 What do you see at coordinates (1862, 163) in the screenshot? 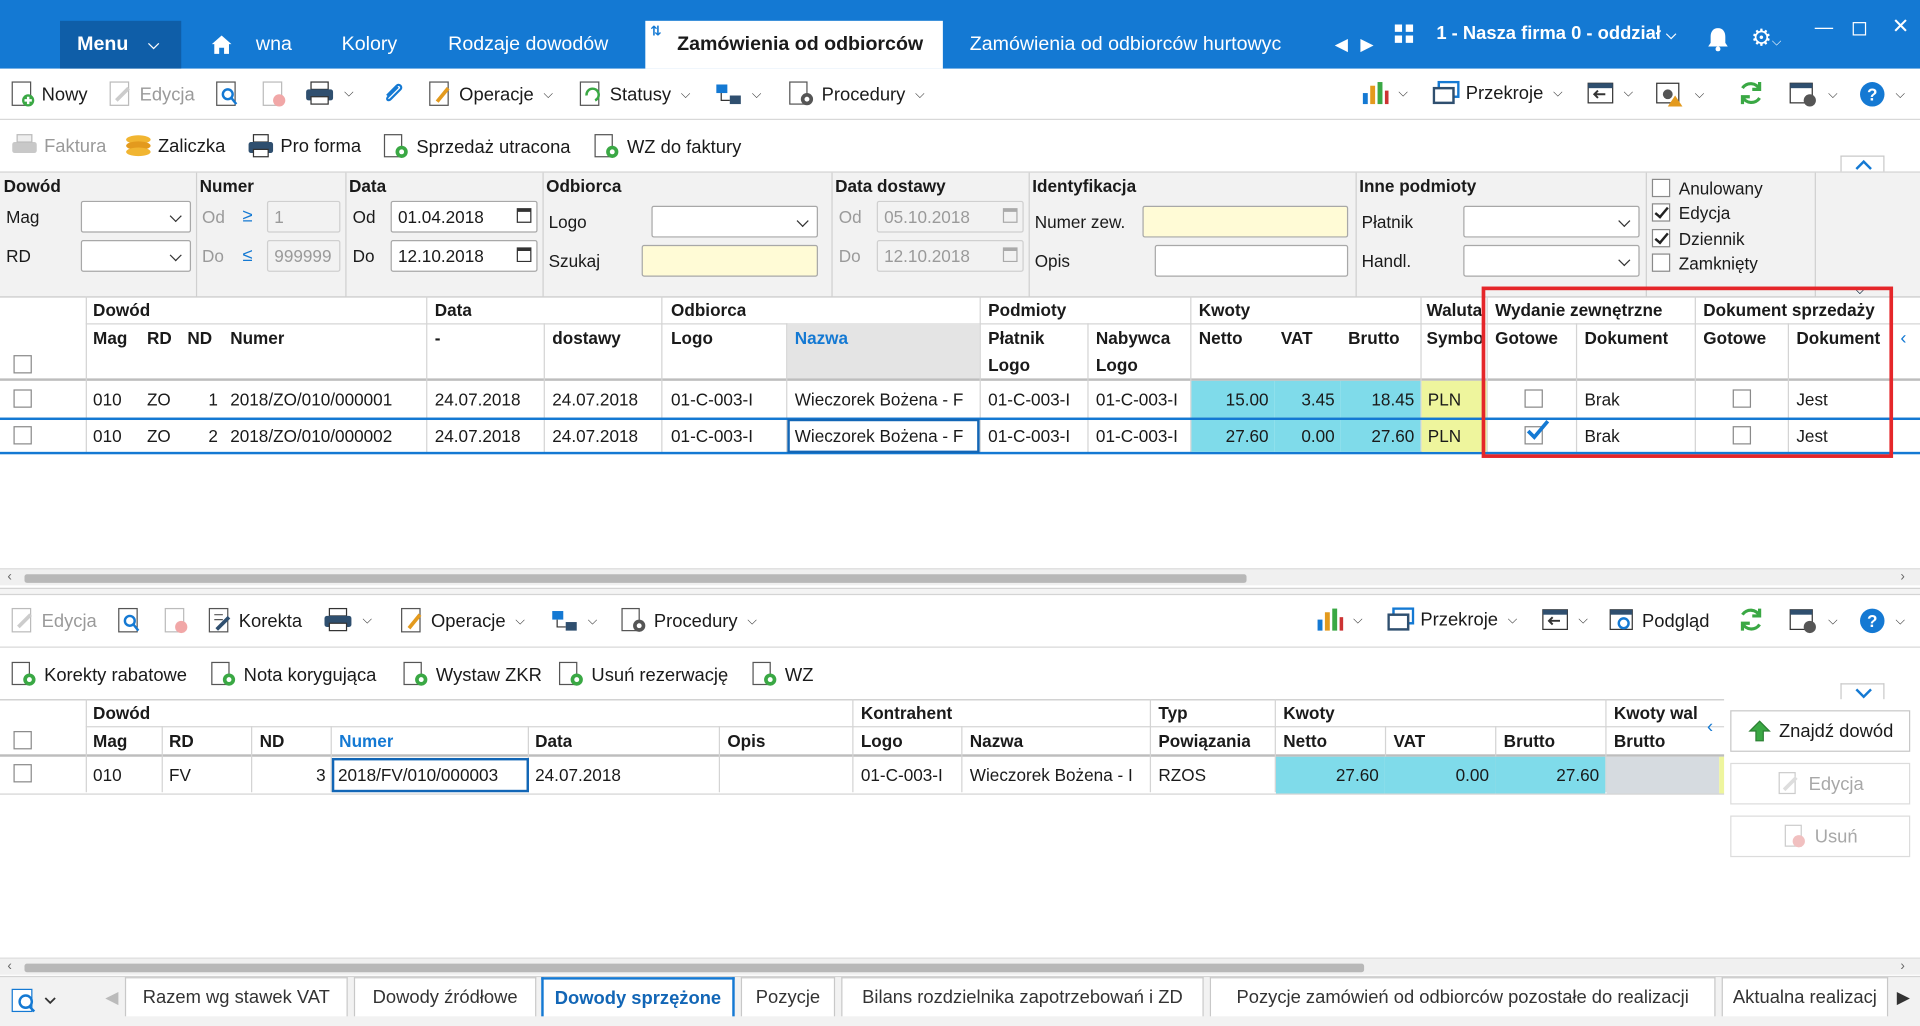
I see `collapse-filter-button` at bounding box center [1862, 163].